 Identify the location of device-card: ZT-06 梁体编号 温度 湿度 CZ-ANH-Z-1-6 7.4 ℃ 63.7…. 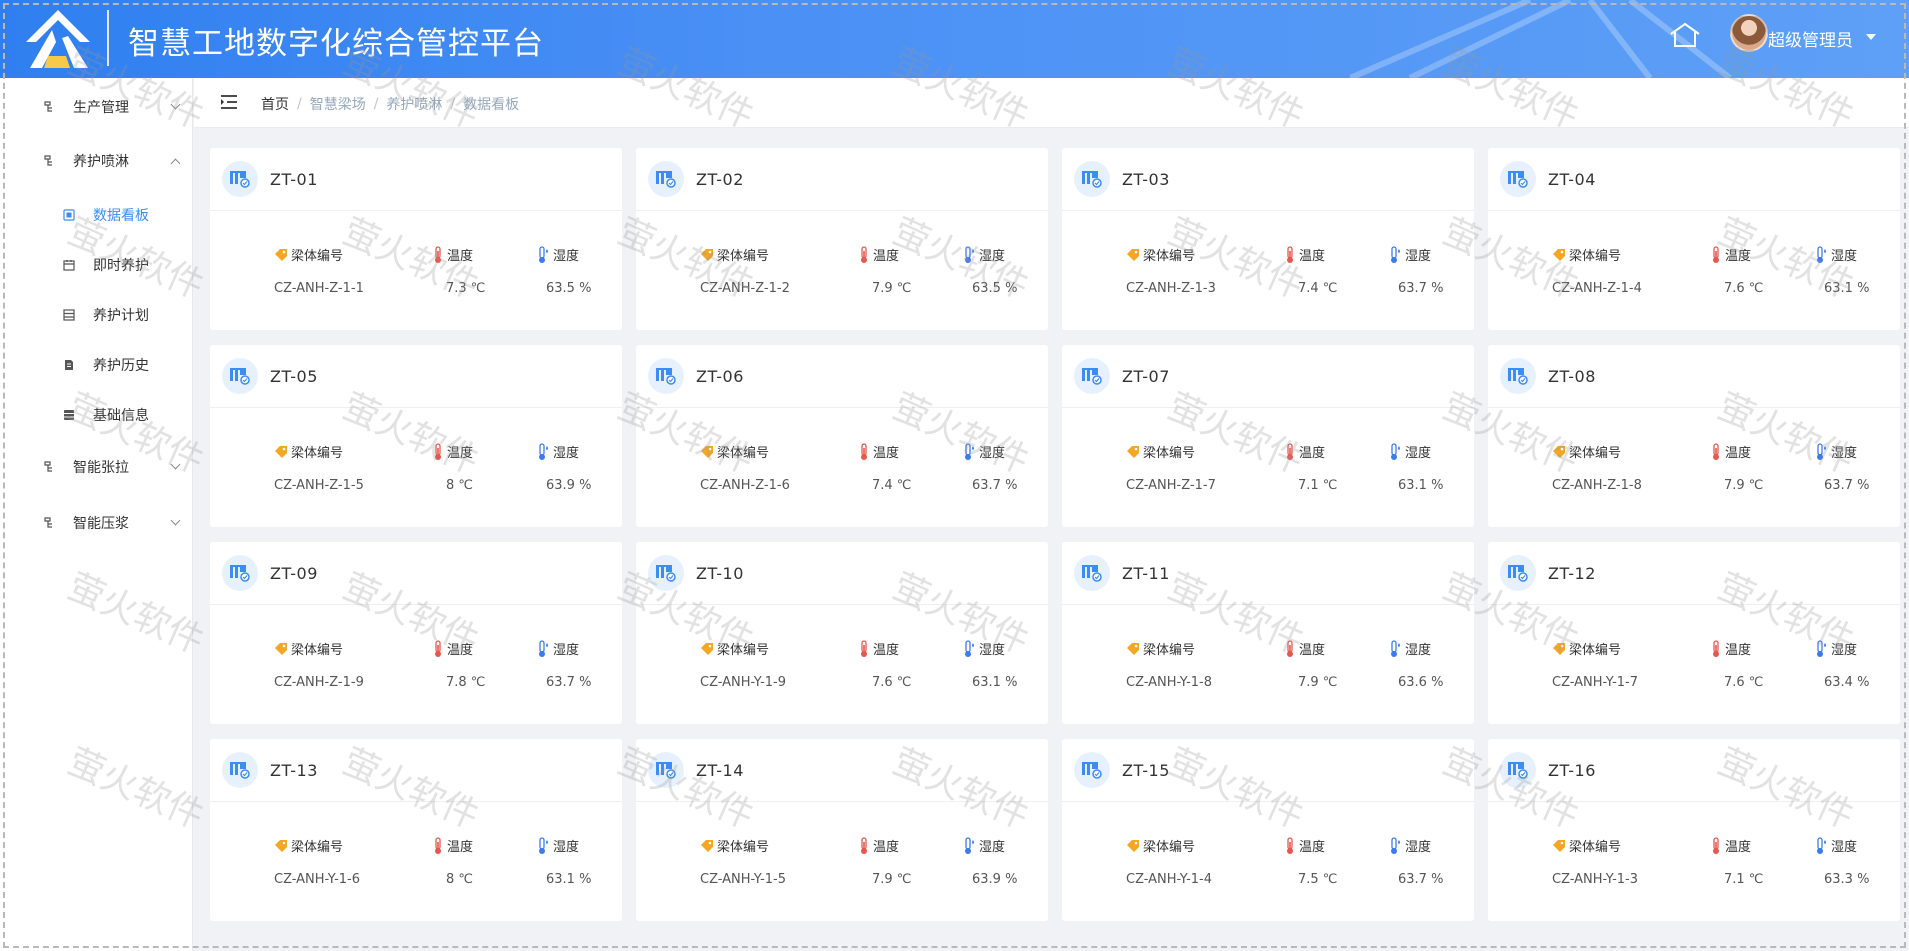
(842, 436).